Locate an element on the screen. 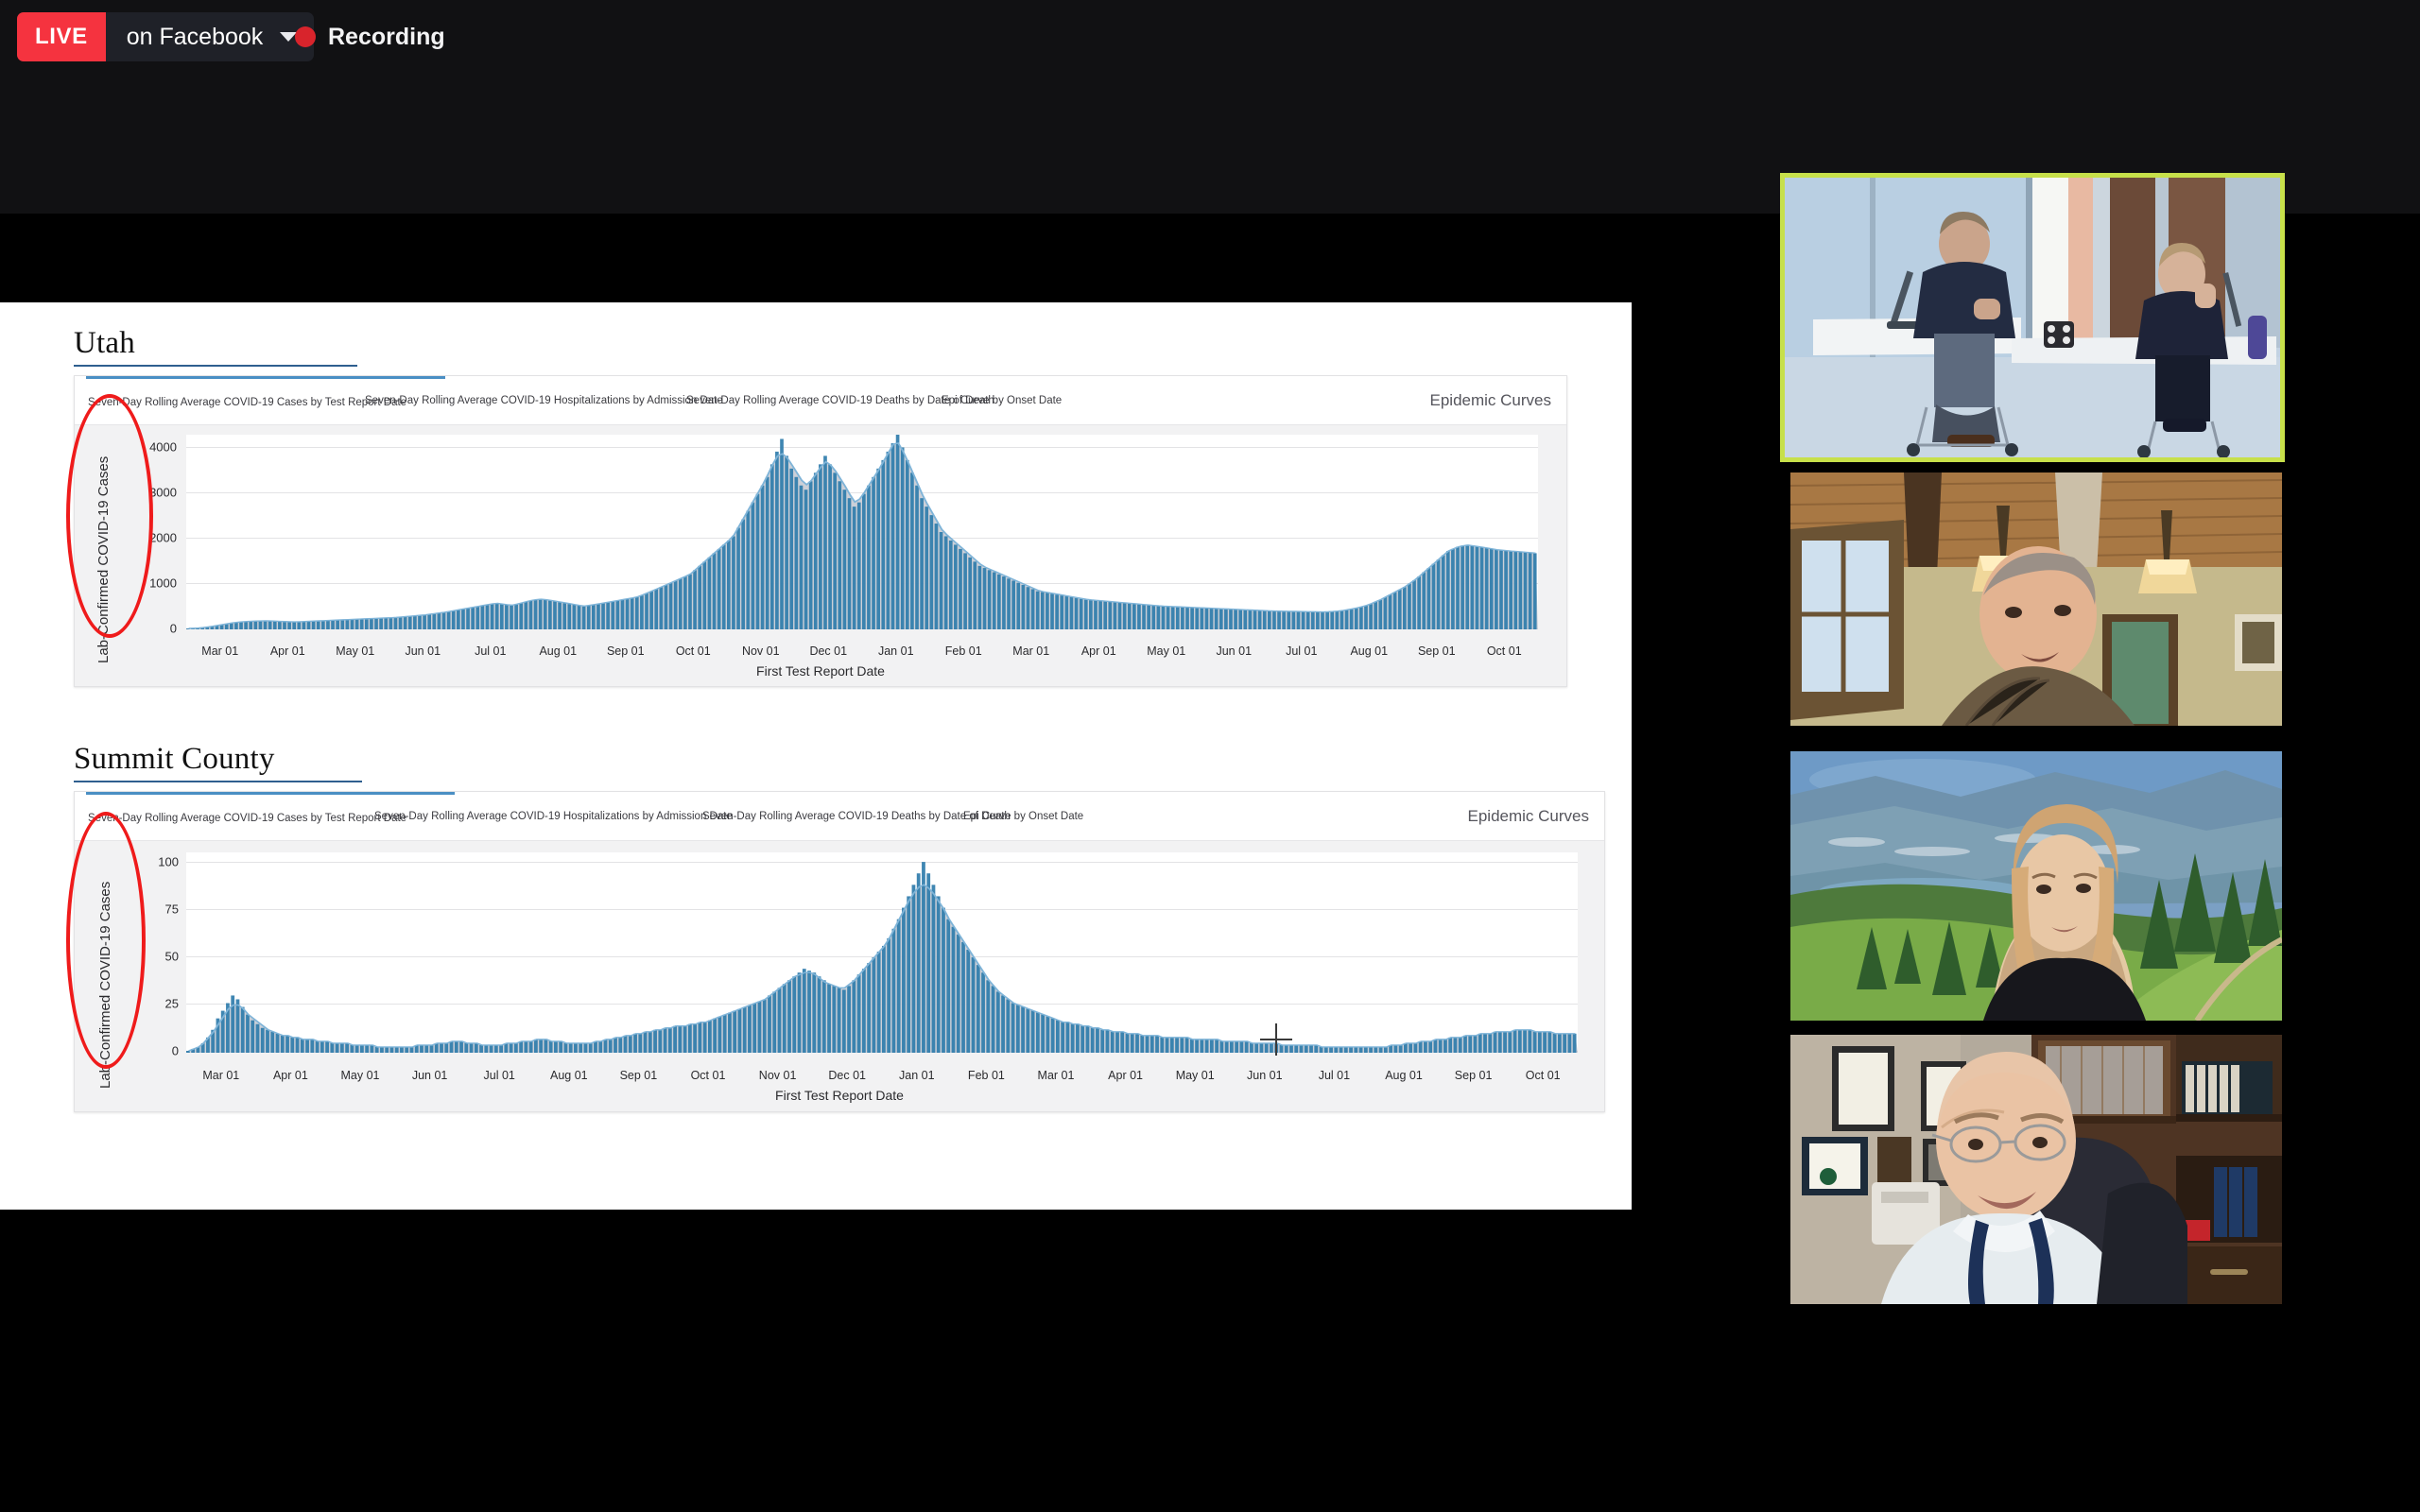  utah-title-block: Utah is located at coordinates (820, 346).